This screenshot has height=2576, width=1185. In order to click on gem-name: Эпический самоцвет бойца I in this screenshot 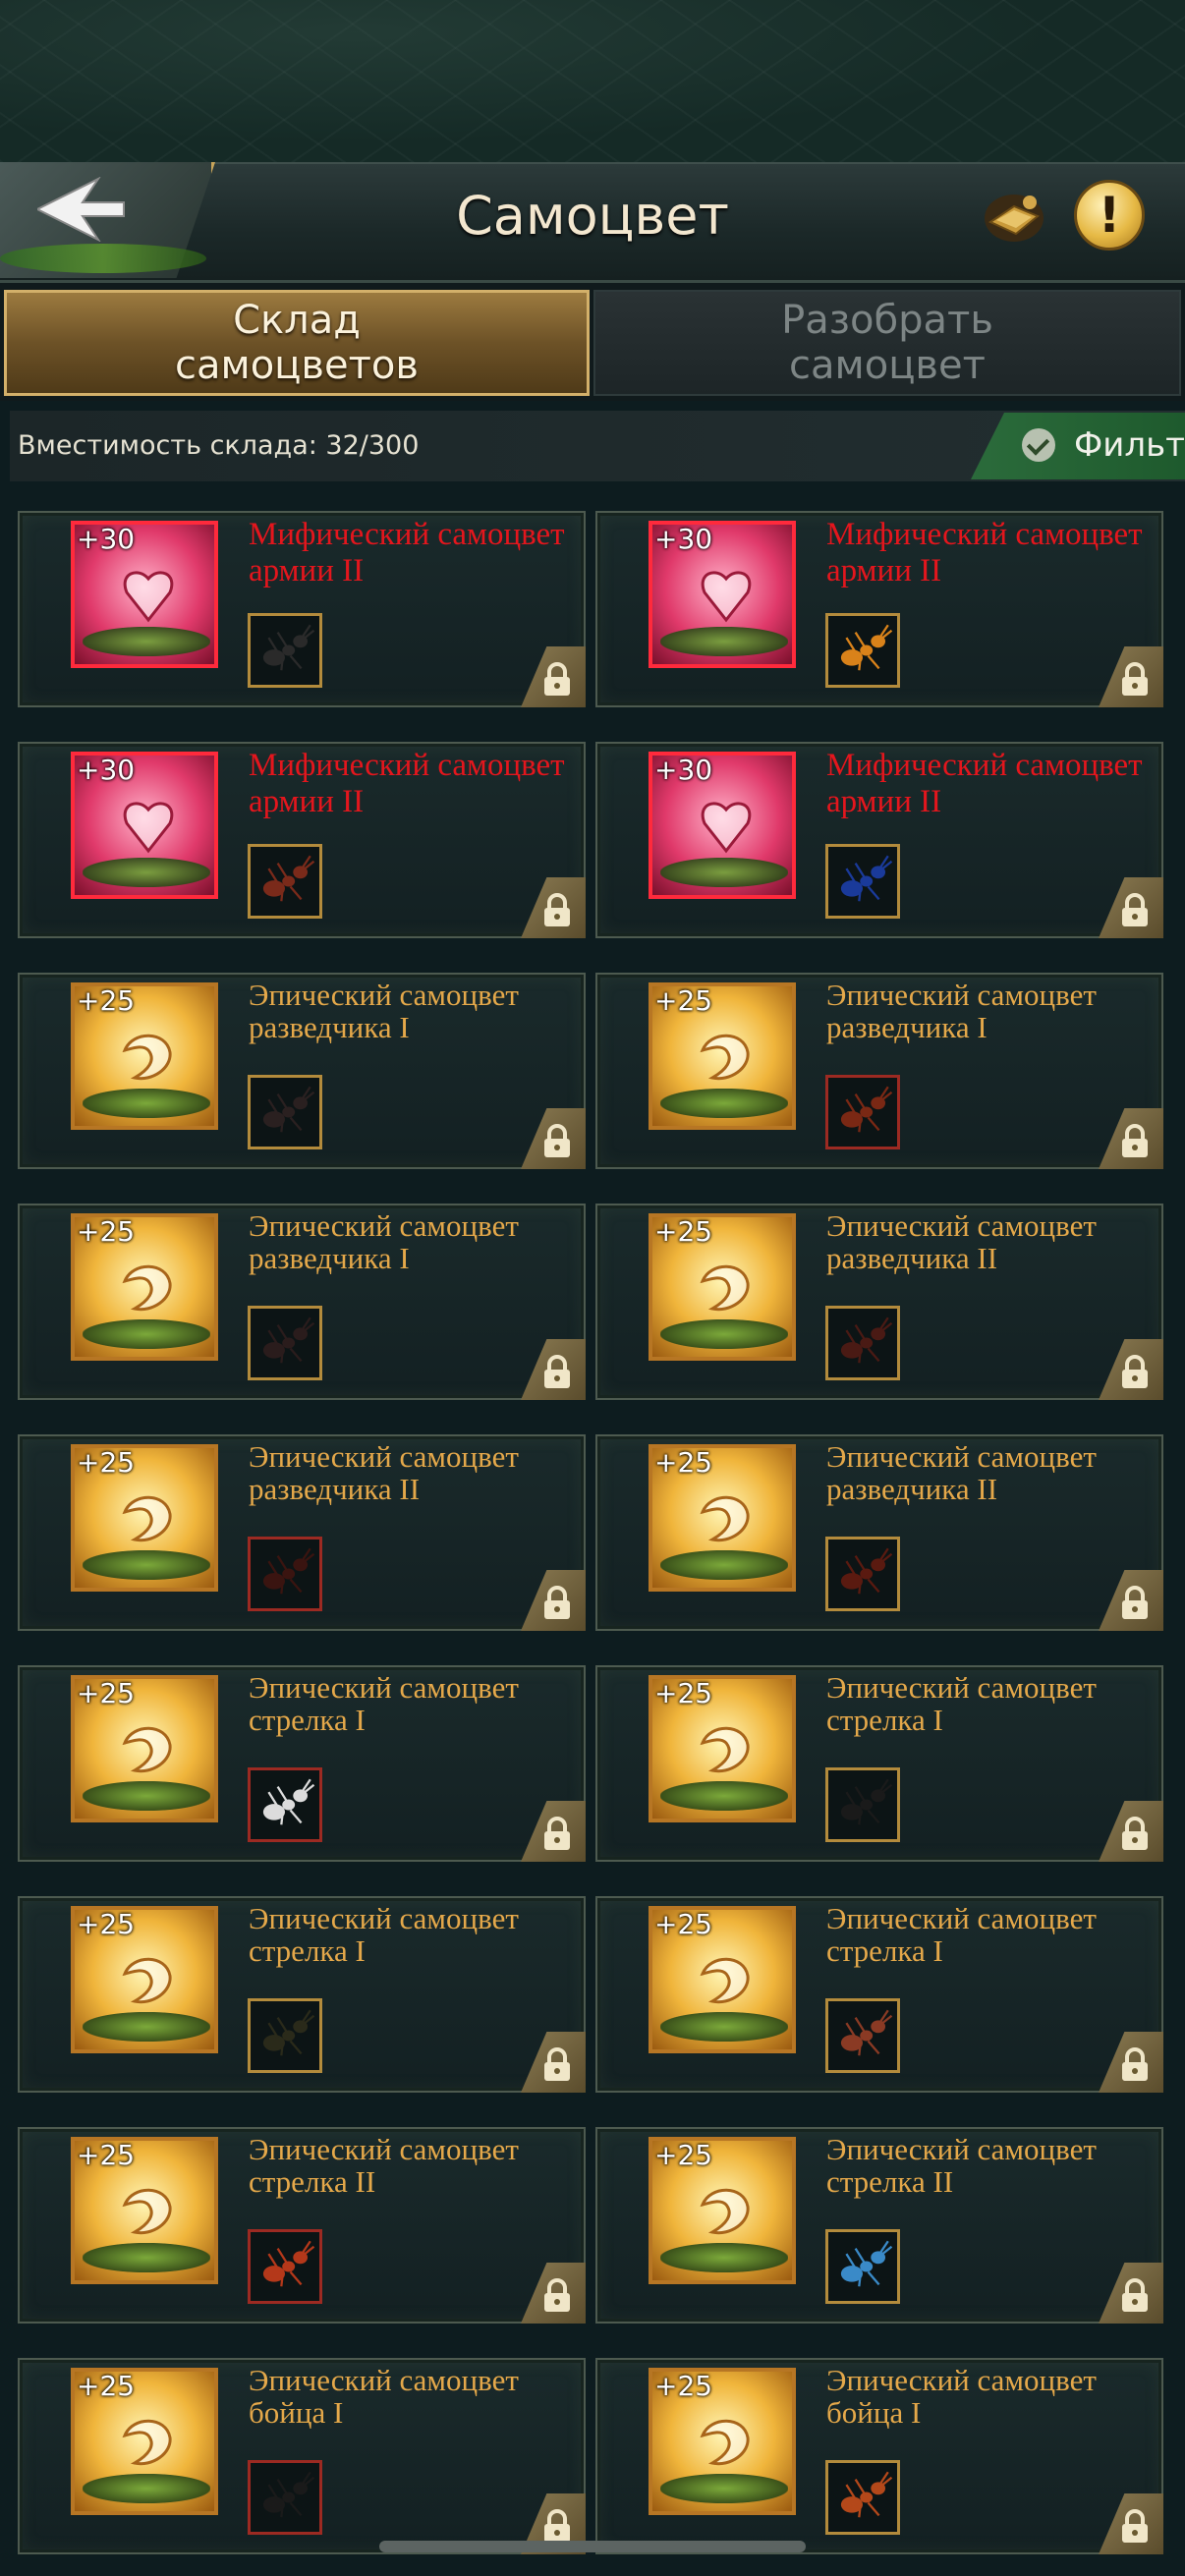, I will do `click(962, 2396)`.